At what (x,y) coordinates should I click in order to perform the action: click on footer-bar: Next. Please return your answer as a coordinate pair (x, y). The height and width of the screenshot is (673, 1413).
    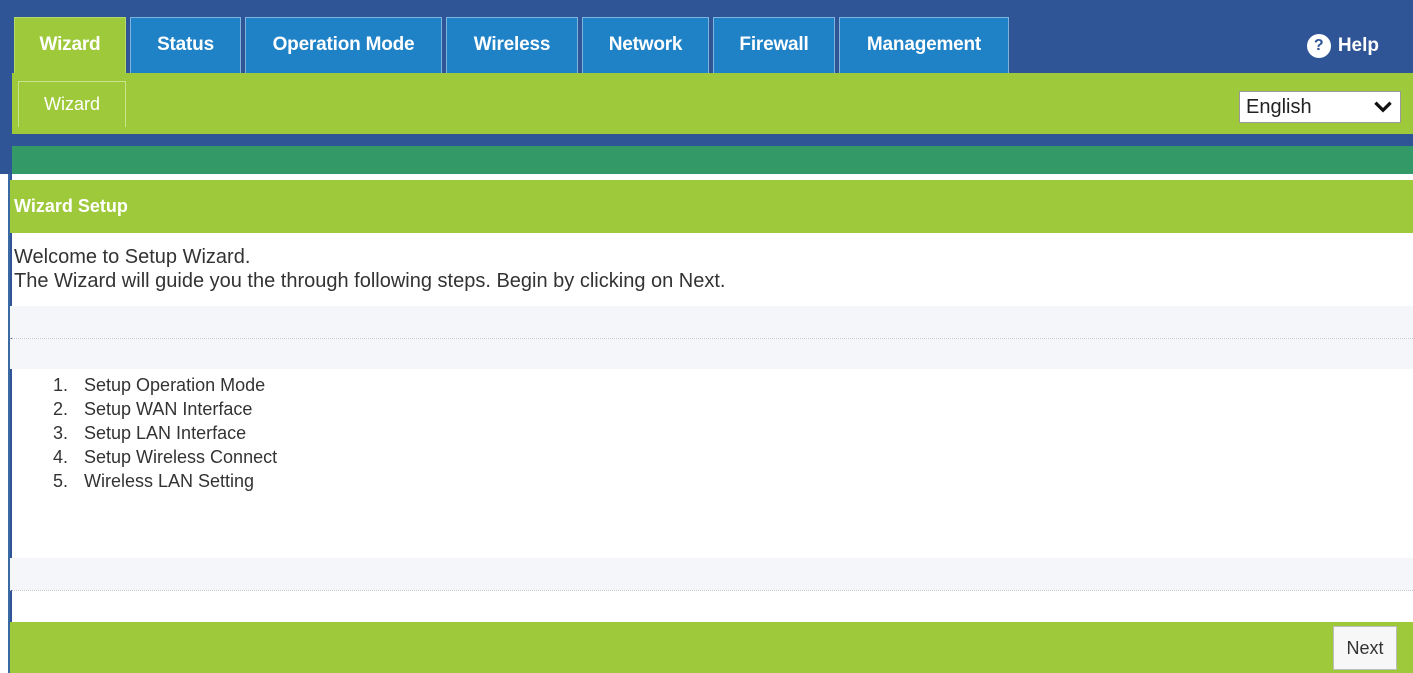
    Looking at the image, I should click on (711, 647).